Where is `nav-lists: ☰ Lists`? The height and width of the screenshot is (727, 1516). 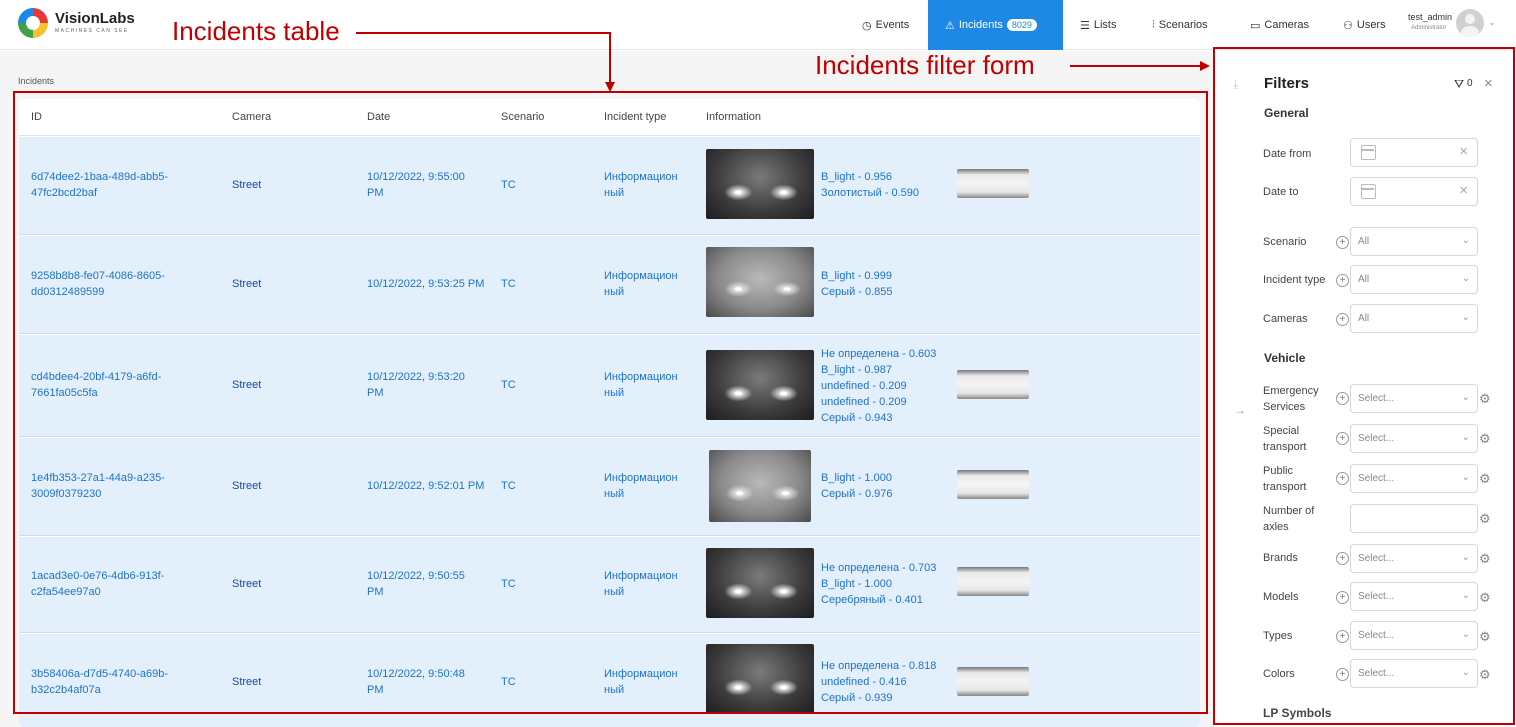
nav-lists: ☰ Lists is located at coordinates (1105, 25).